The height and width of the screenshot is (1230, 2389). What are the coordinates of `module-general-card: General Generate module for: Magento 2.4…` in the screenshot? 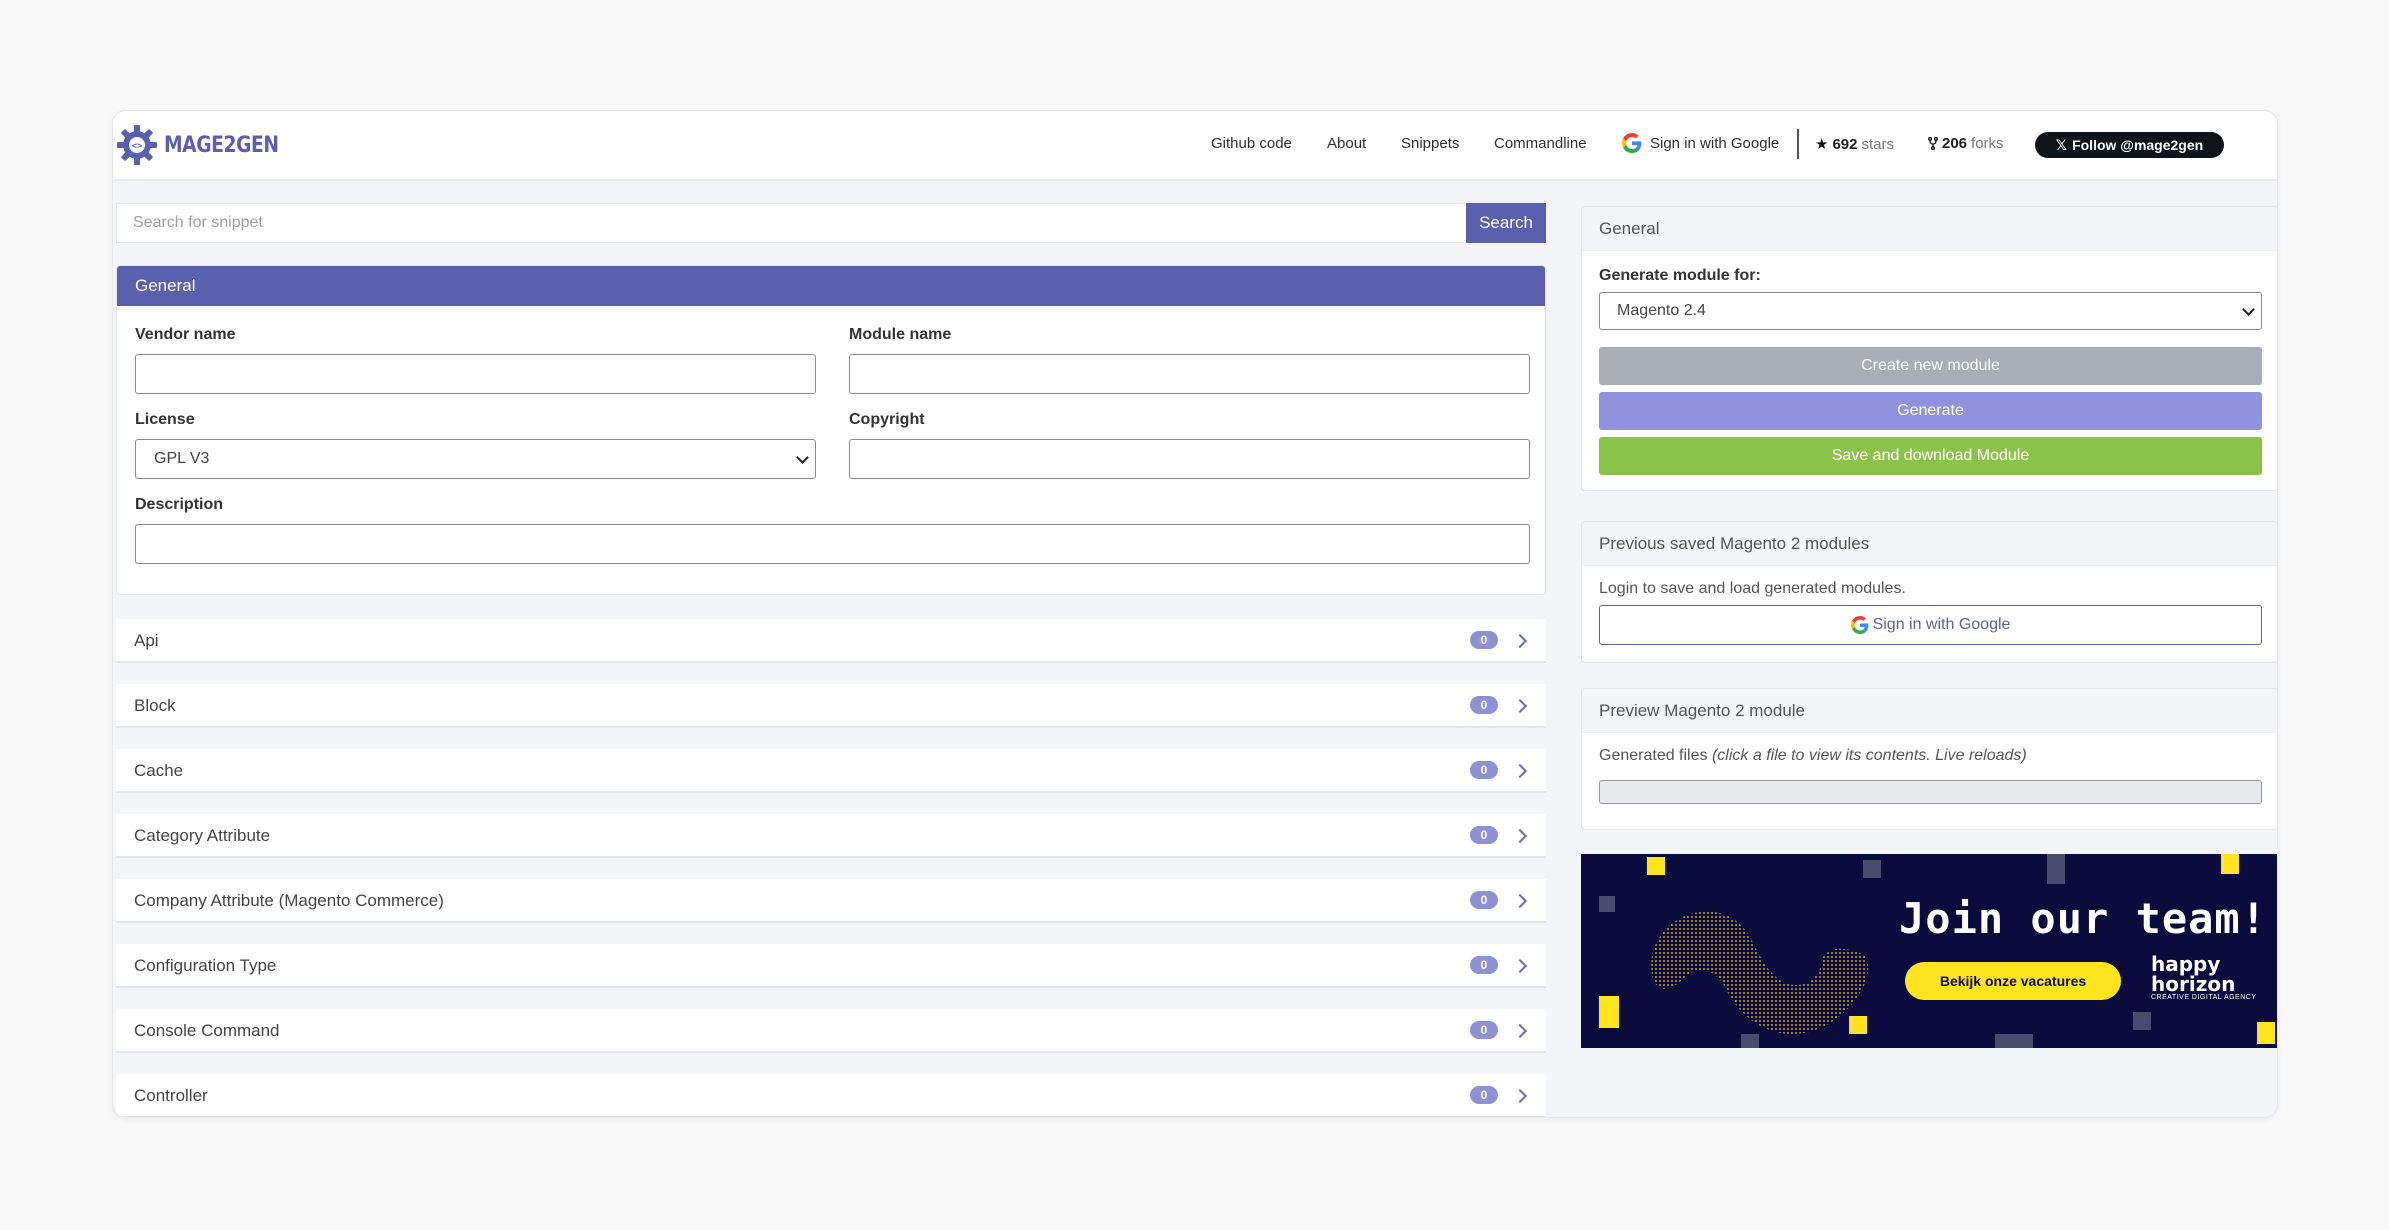 It's located at (1929, 348).